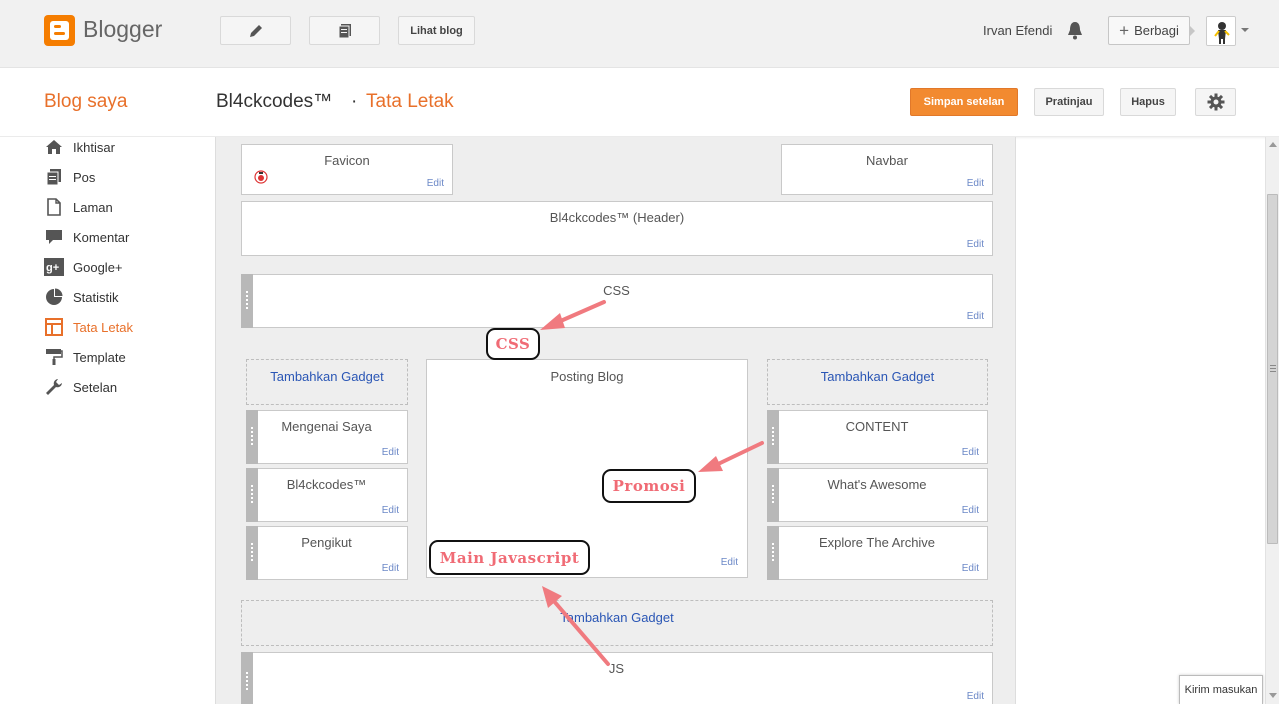 The image size is (1279, 704). I want to click on sidebar-item-statistik: Statistik, so click(81, 297).